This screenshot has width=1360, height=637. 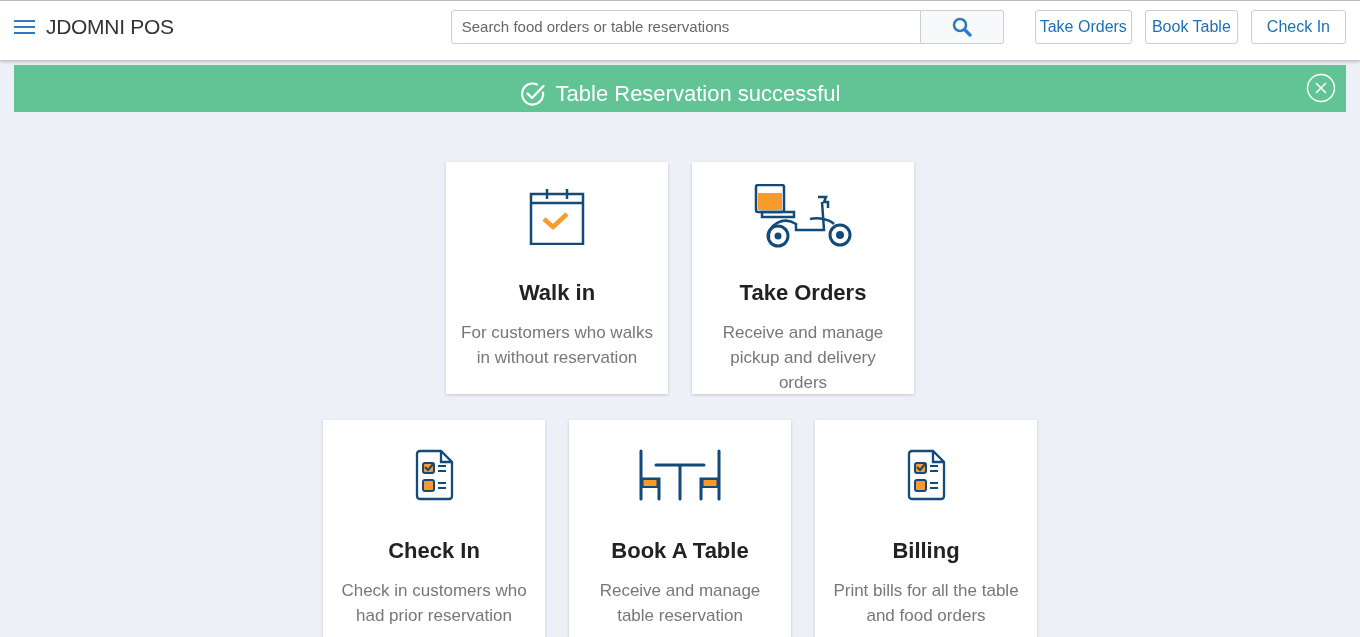 I want to click on card-description: For customers who walks in without reservation, so click(x=557, y=345).